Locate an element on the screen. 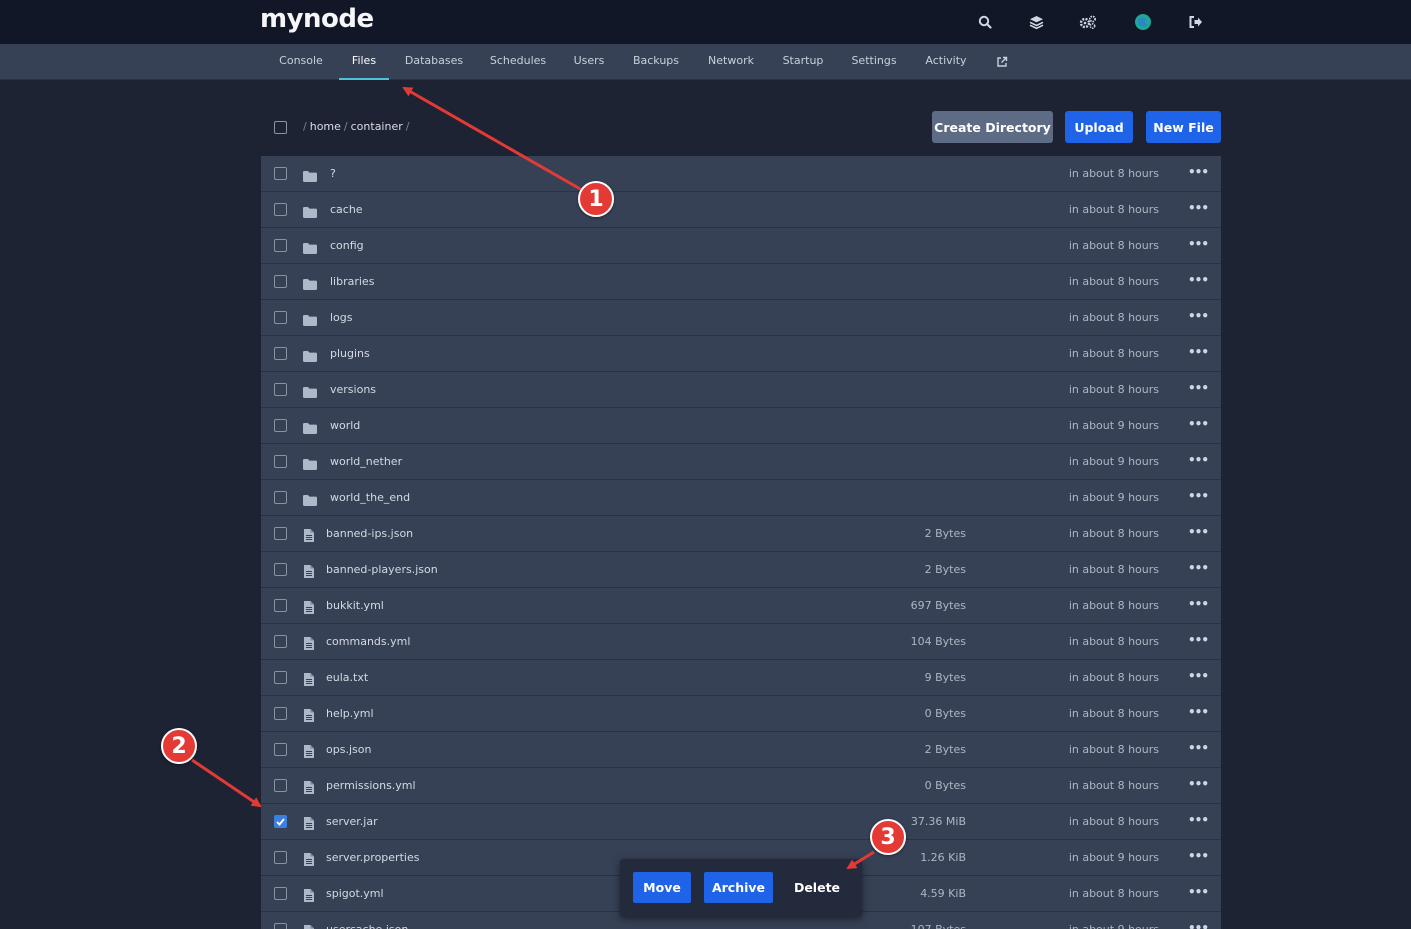 The height and width of the screenshot is (929, 1411). file-name: world is located at coordinates (345, 425).